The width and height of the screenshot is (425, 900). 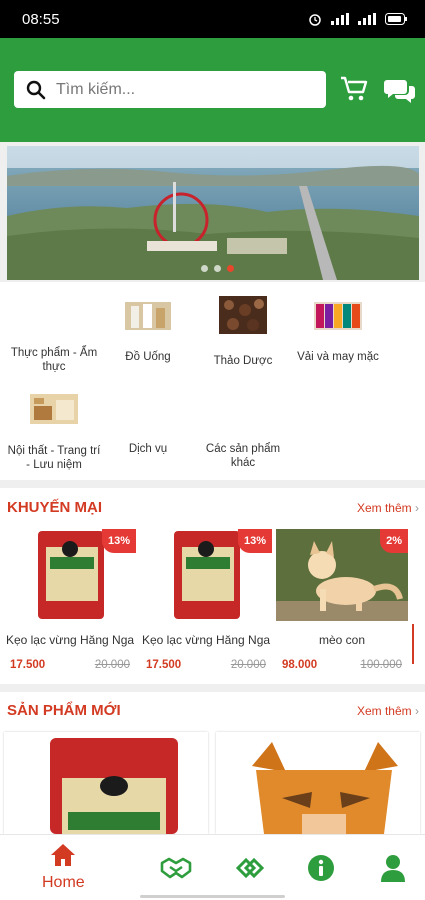 I want to click on partner-icon, so click(x=250, y=868).